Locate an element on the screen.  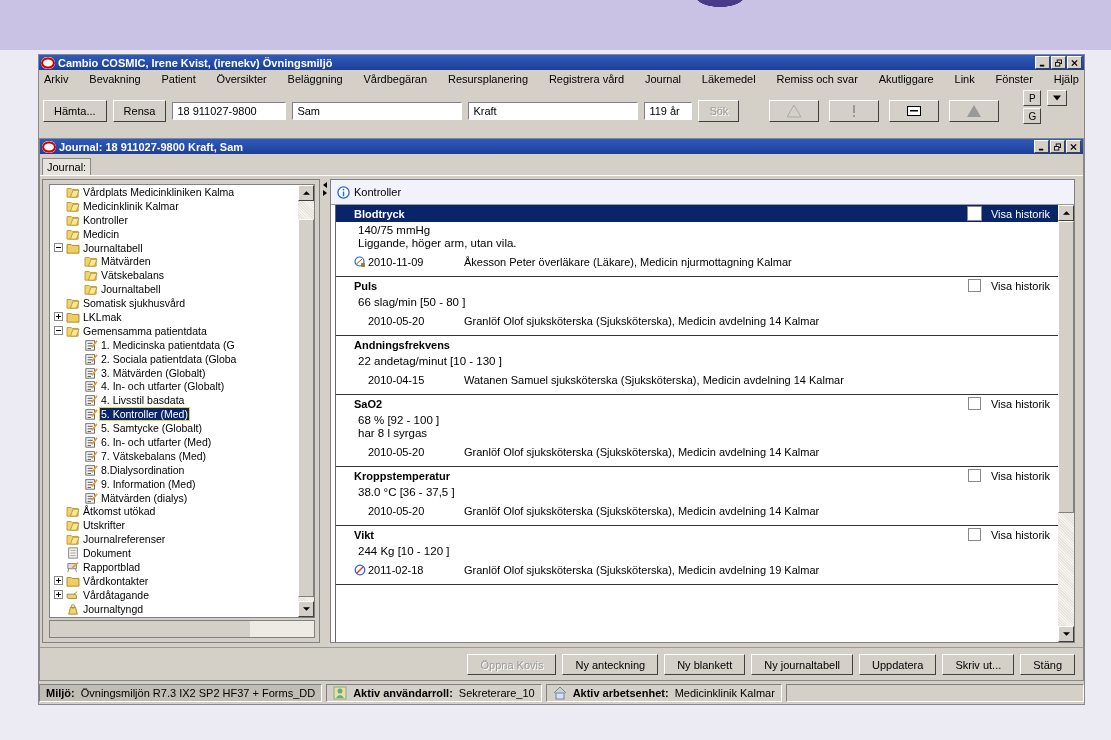
tree-item: Medicin is located at coordinates (101, 233).